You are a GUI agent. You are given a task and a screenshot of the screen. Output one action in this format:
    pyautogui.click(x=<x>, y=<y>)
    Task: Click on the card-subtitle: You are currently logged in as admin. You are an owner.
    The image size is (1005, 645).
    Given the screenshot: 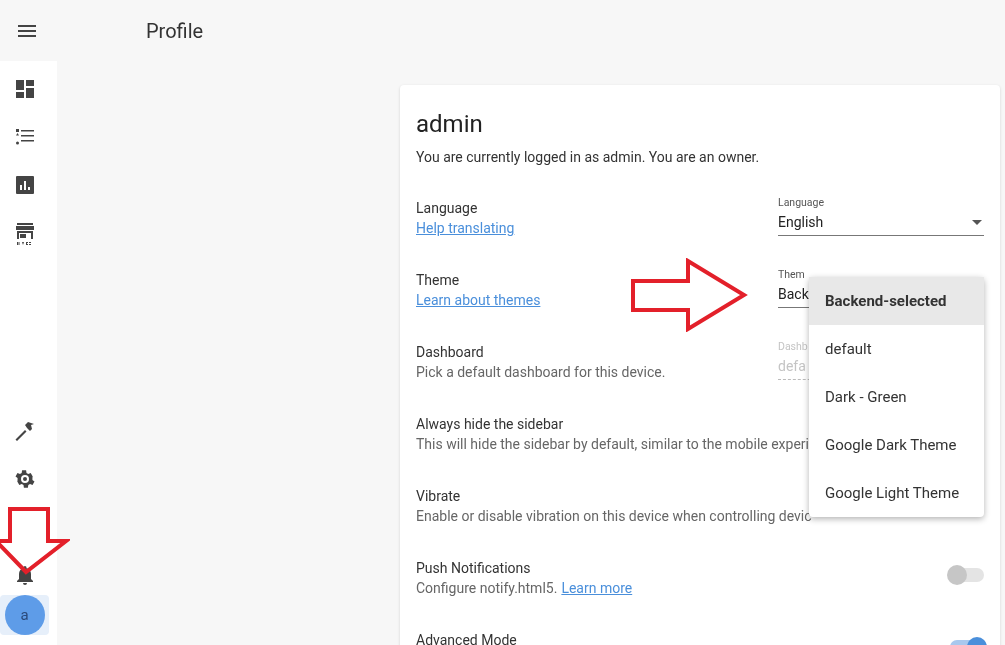 What is the action you would take?
    pyautogui.click(x=588, y=157)
    